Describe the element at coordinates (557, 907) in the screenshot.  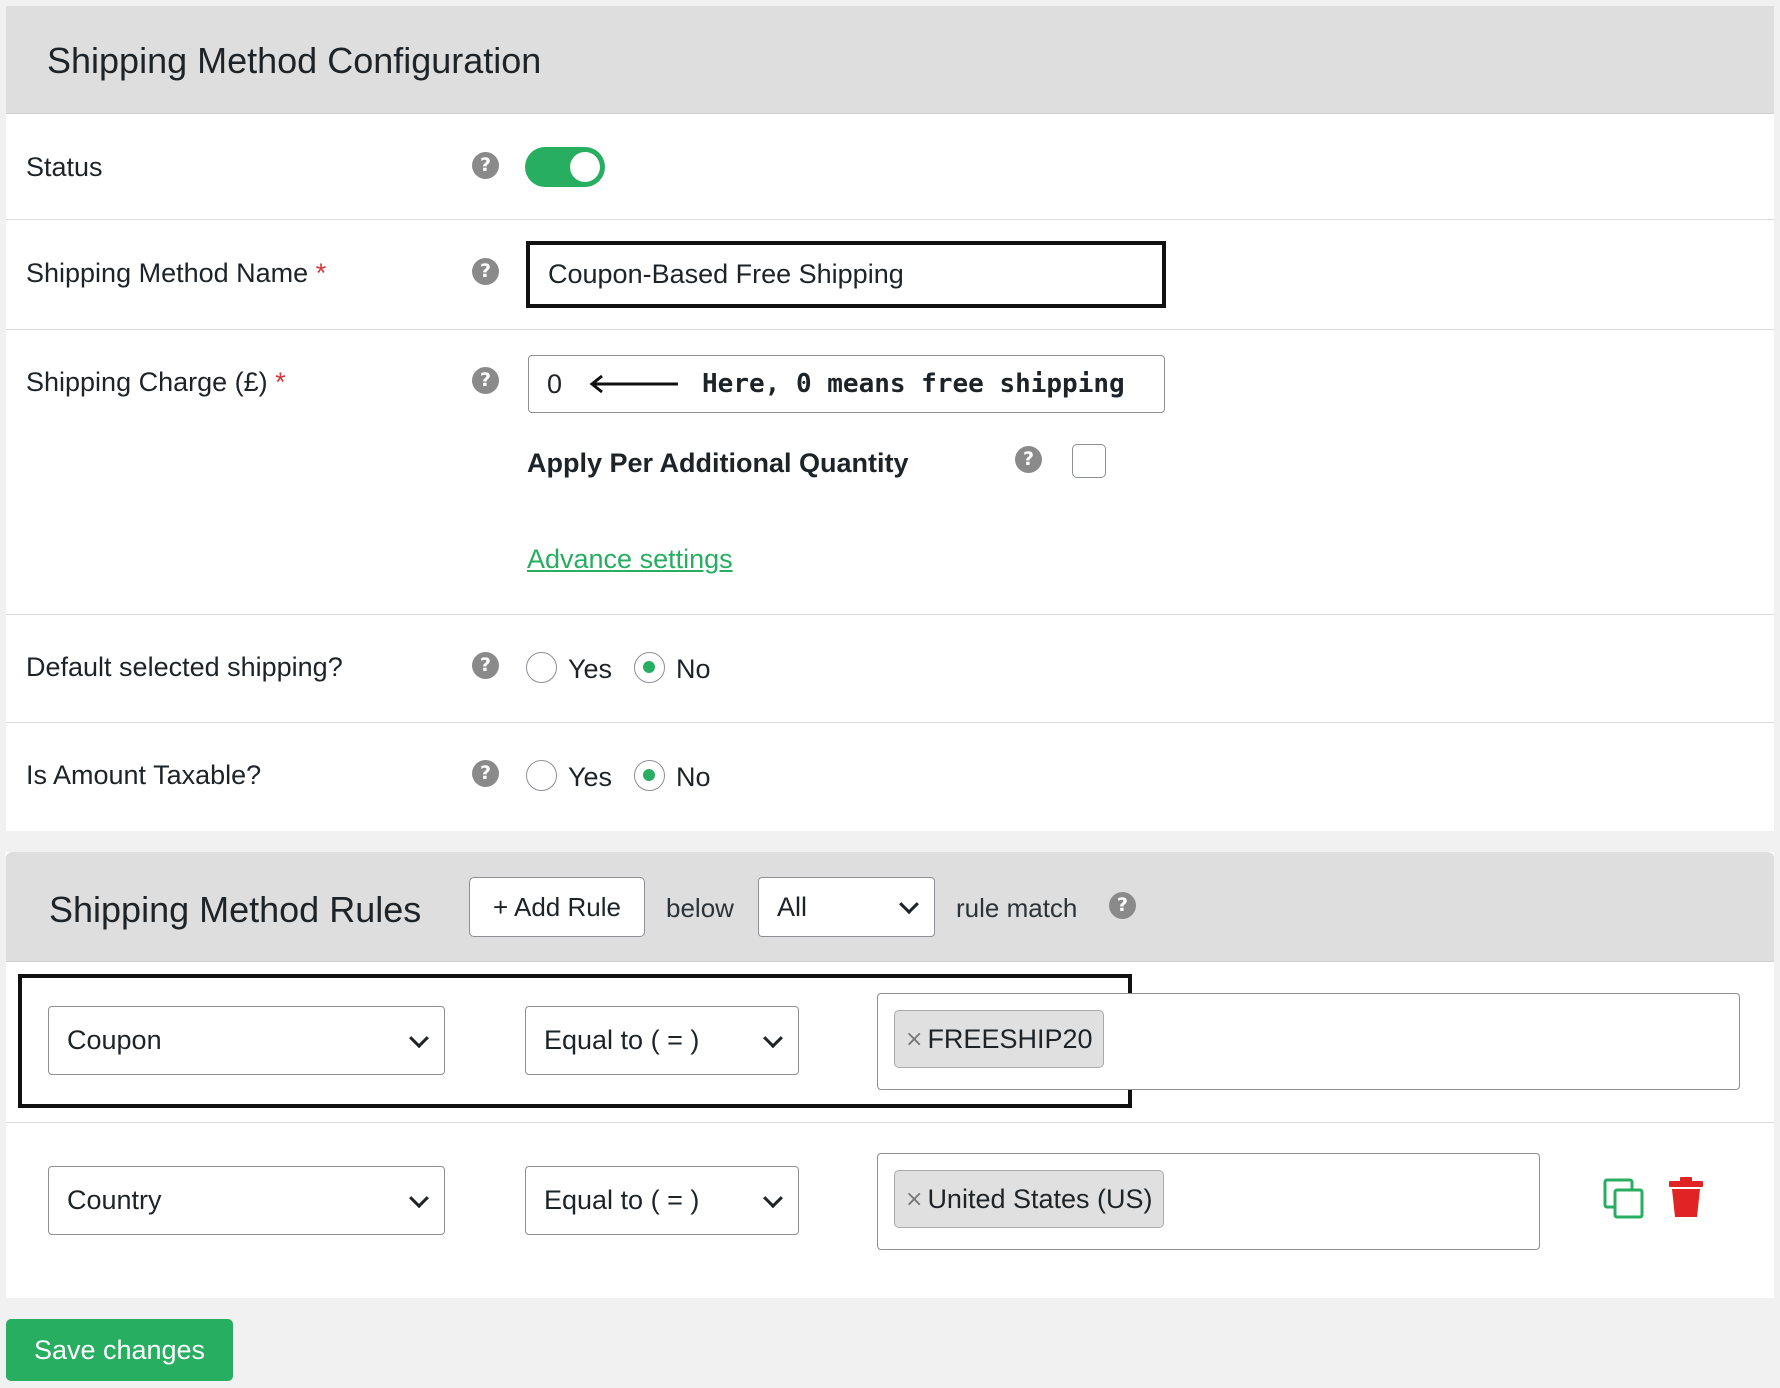
I see `add-rule-button: + Add Rule` at that location.